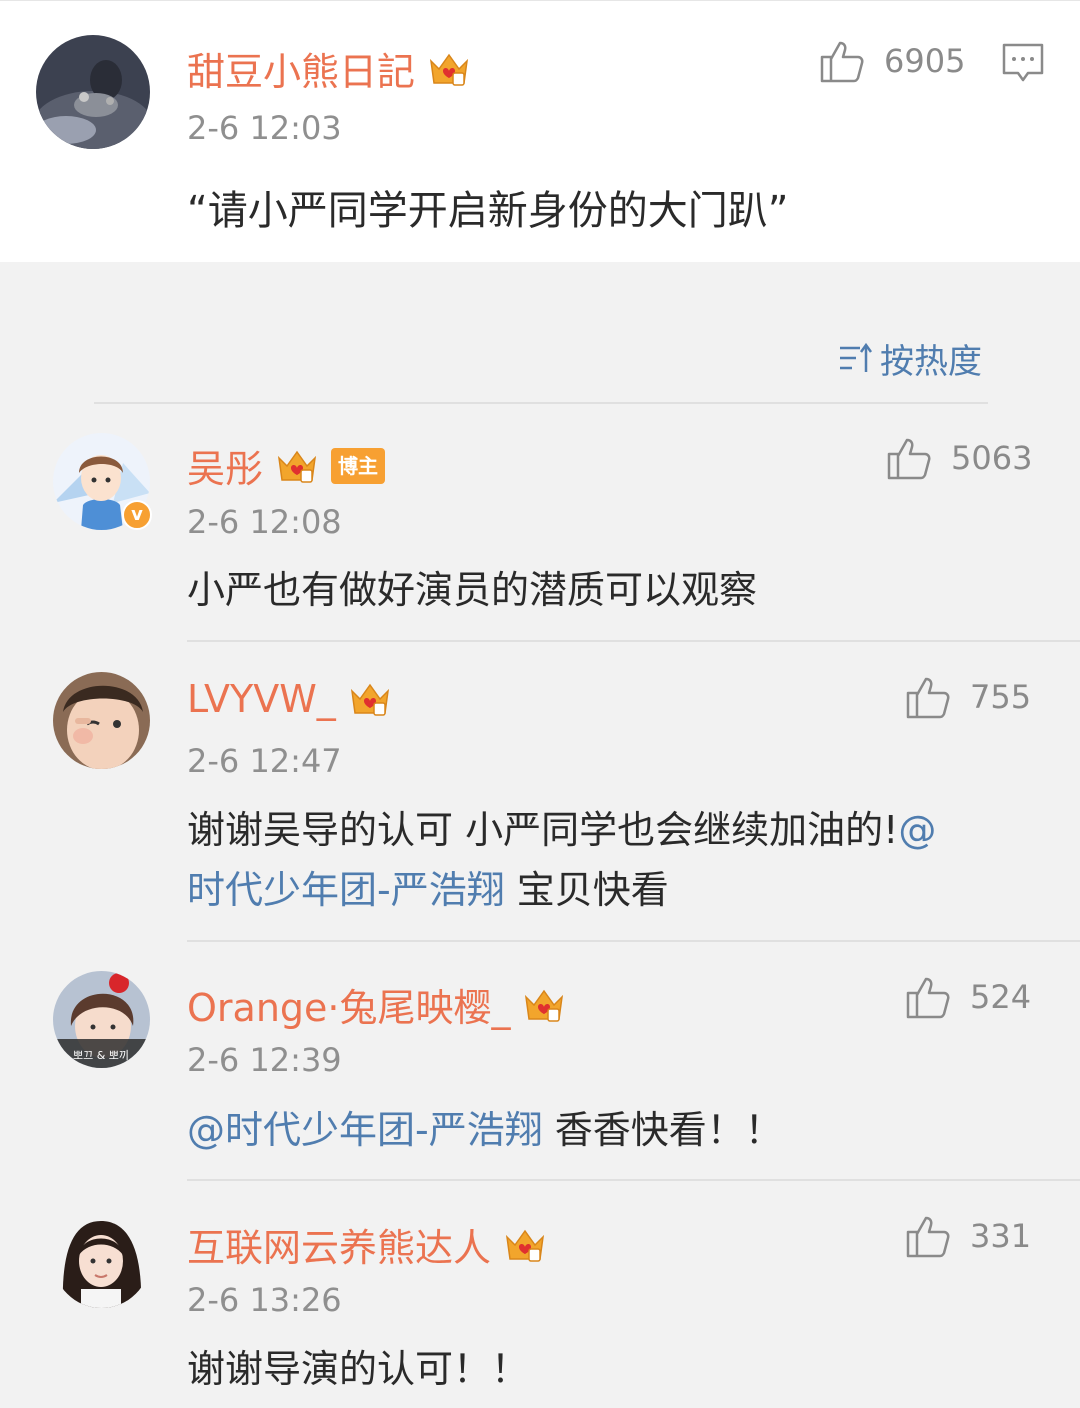 The height and width of the screenshot is (1408, 1080). What do you see at coordinates (339, 1244) in the screenshot?
I see `username-text: 互联网云养熊达人` at bounding box center [339, 1244].